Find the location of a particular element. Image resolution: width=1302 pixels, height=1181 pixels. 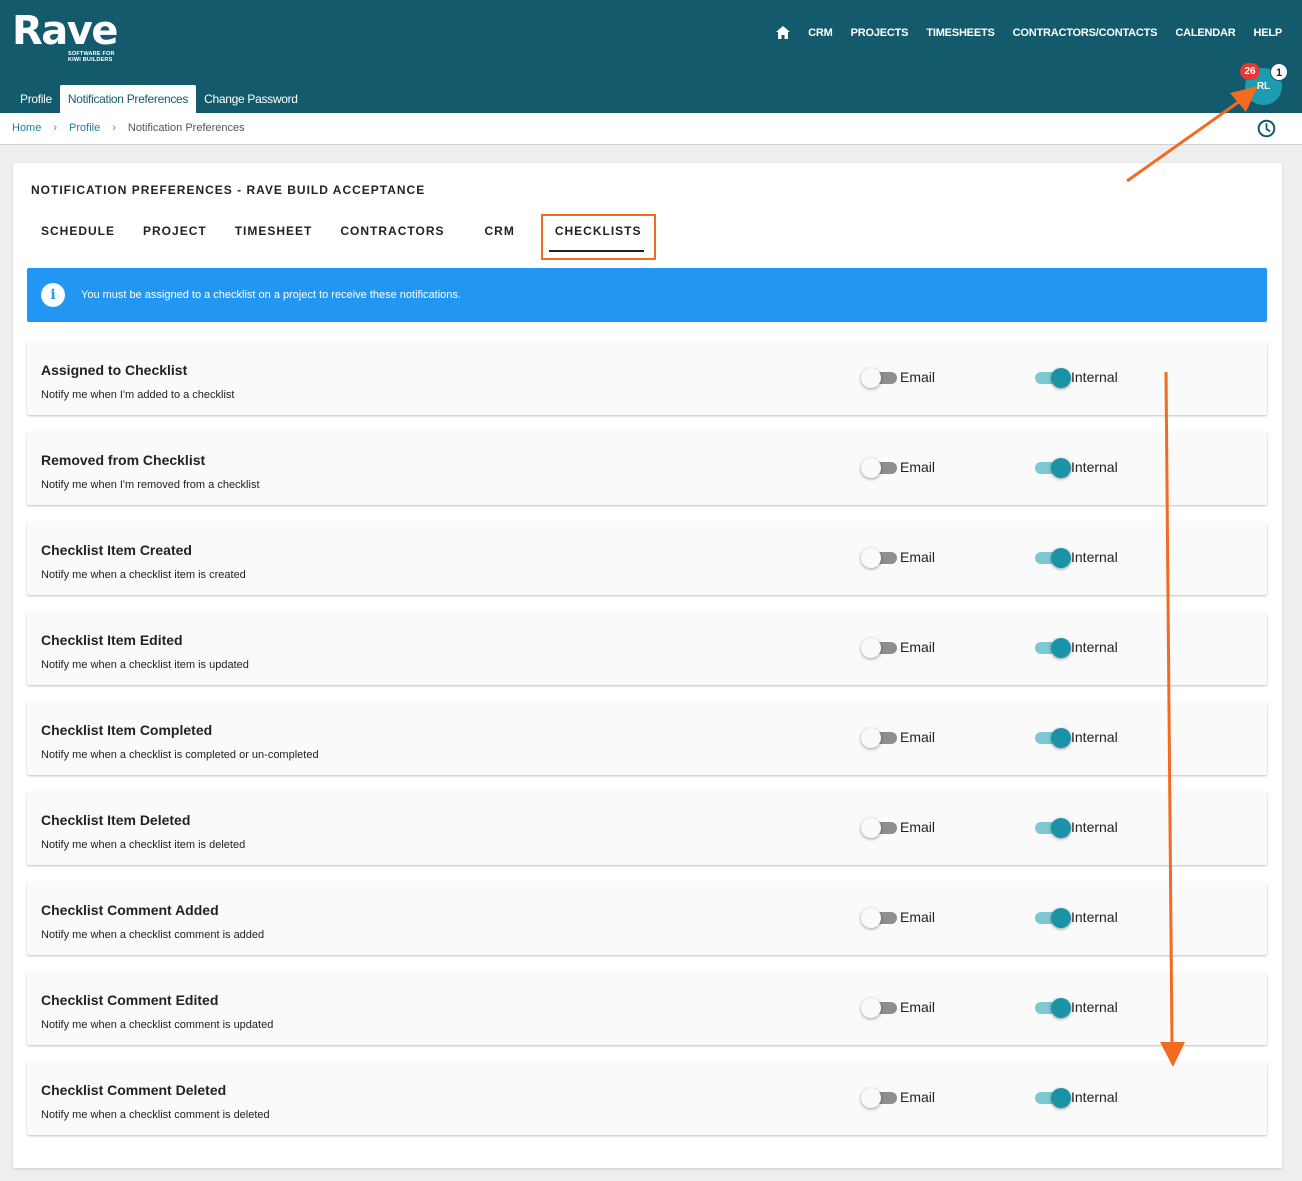

tab-timesheet: TIMESHEET is located at coordinates (274, 237).